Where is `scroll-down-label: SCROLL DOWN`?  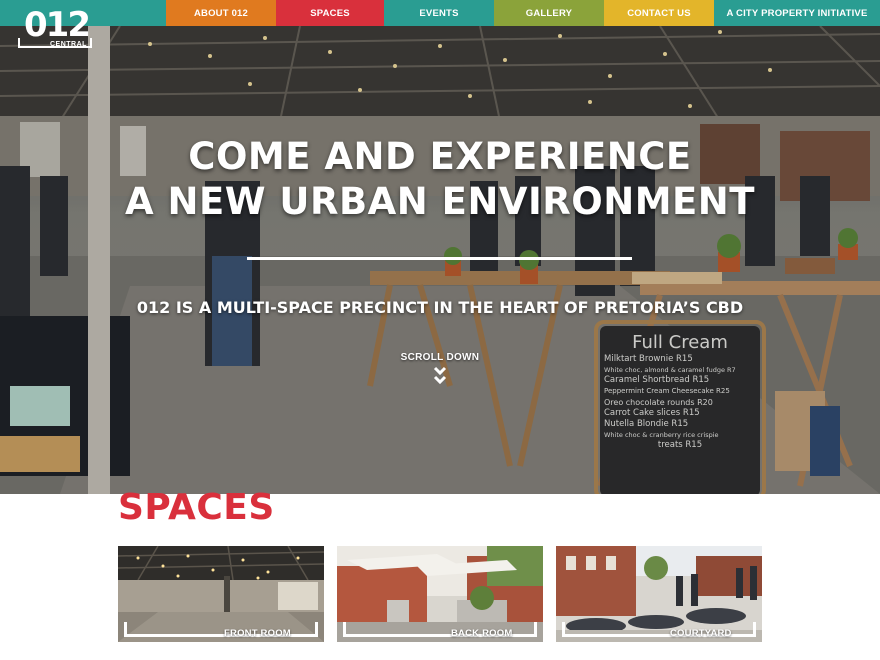
scroll-down-label: SCROLL DOWN is located at coordinates (440, 357).